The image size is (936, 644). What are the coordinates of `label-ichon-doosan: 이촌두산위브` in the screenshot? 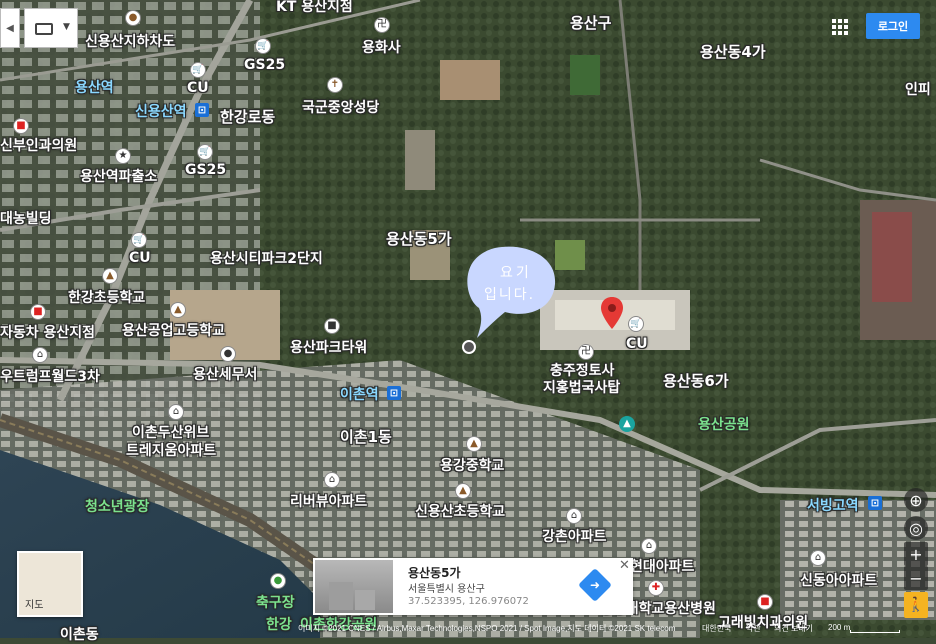 It's located at (171, 433).